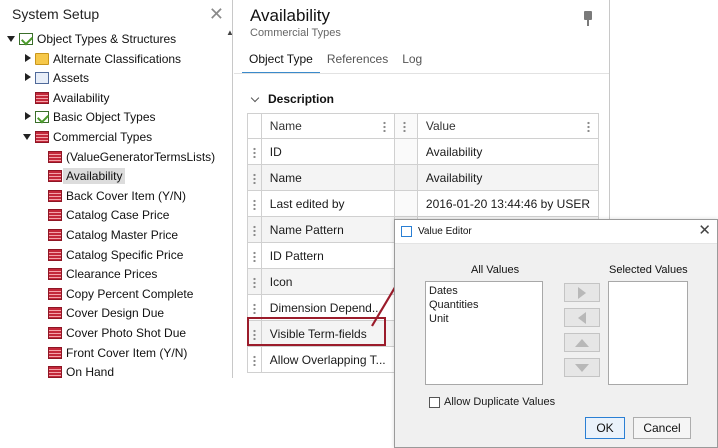  Describe the element at coordinates (484, 319) in the screenshot. I see `list-item: Unit` at that location.